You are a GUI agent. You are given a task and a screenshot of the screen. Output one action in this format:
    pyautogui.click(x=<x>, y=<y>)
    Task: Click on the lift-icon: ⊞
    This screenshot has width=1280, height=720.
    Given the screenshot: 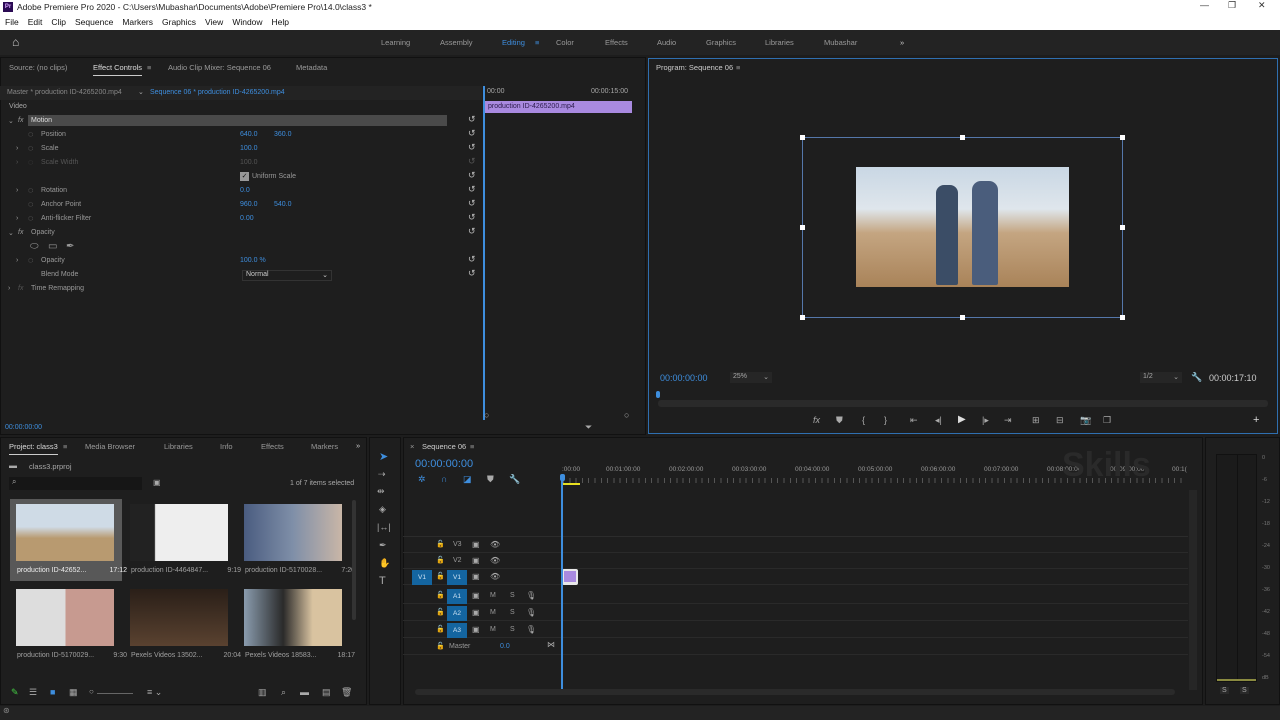 What is the action you would take?
    pyautogui.click(x=1036, y=420)
    